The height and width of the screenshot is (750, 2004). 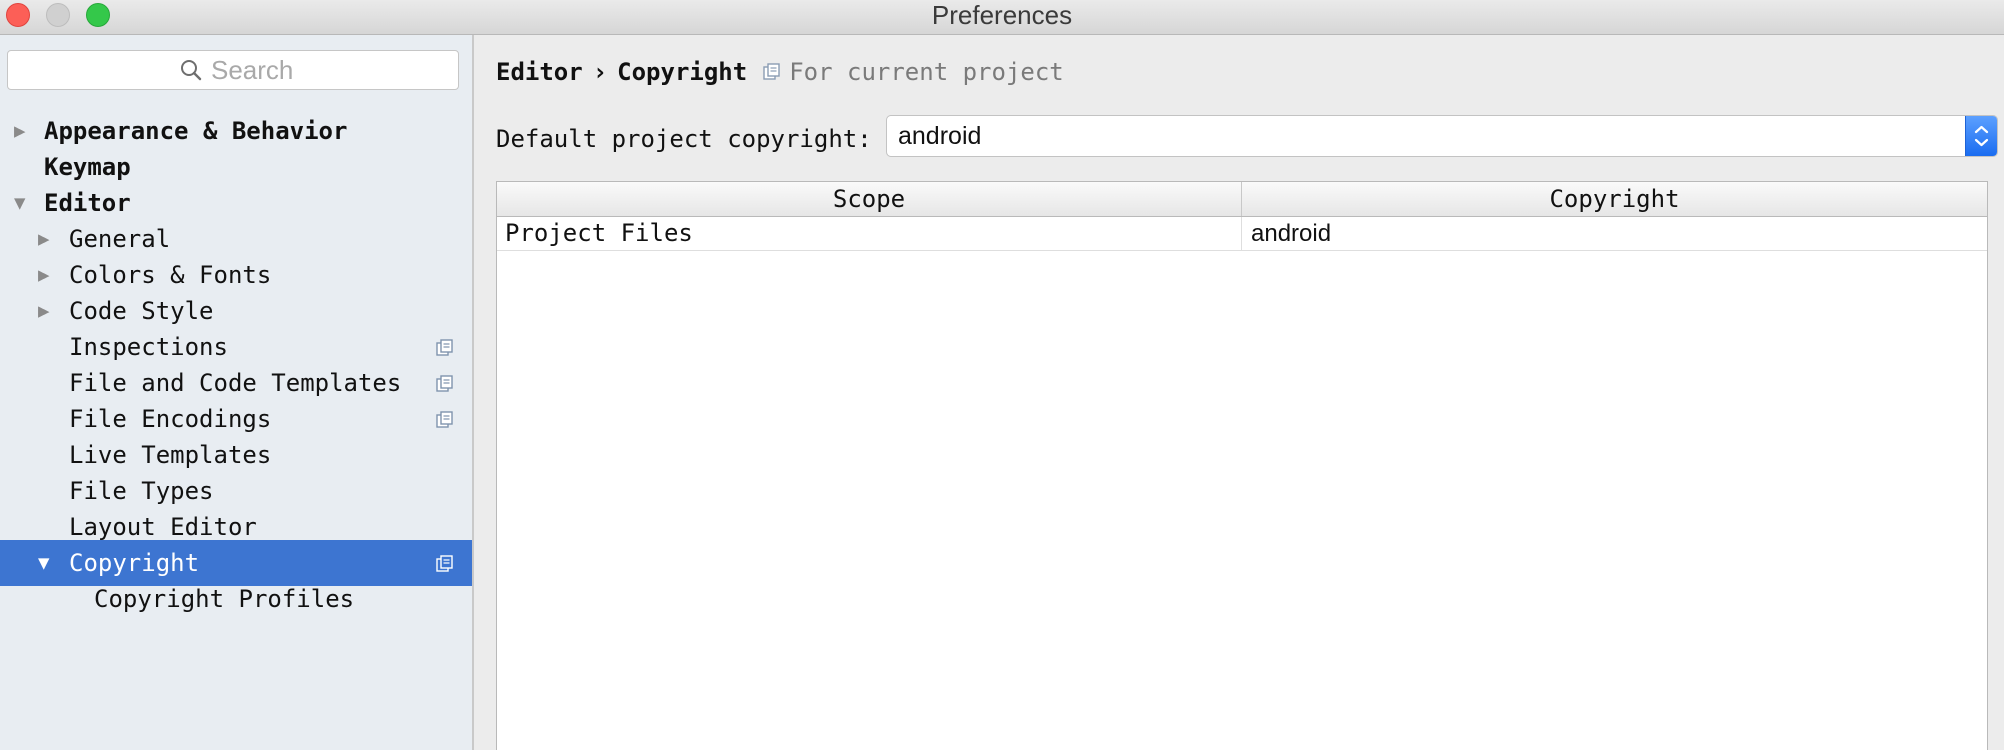 I want to click on default-copyright-select: android, so click(x=1442, y=136).